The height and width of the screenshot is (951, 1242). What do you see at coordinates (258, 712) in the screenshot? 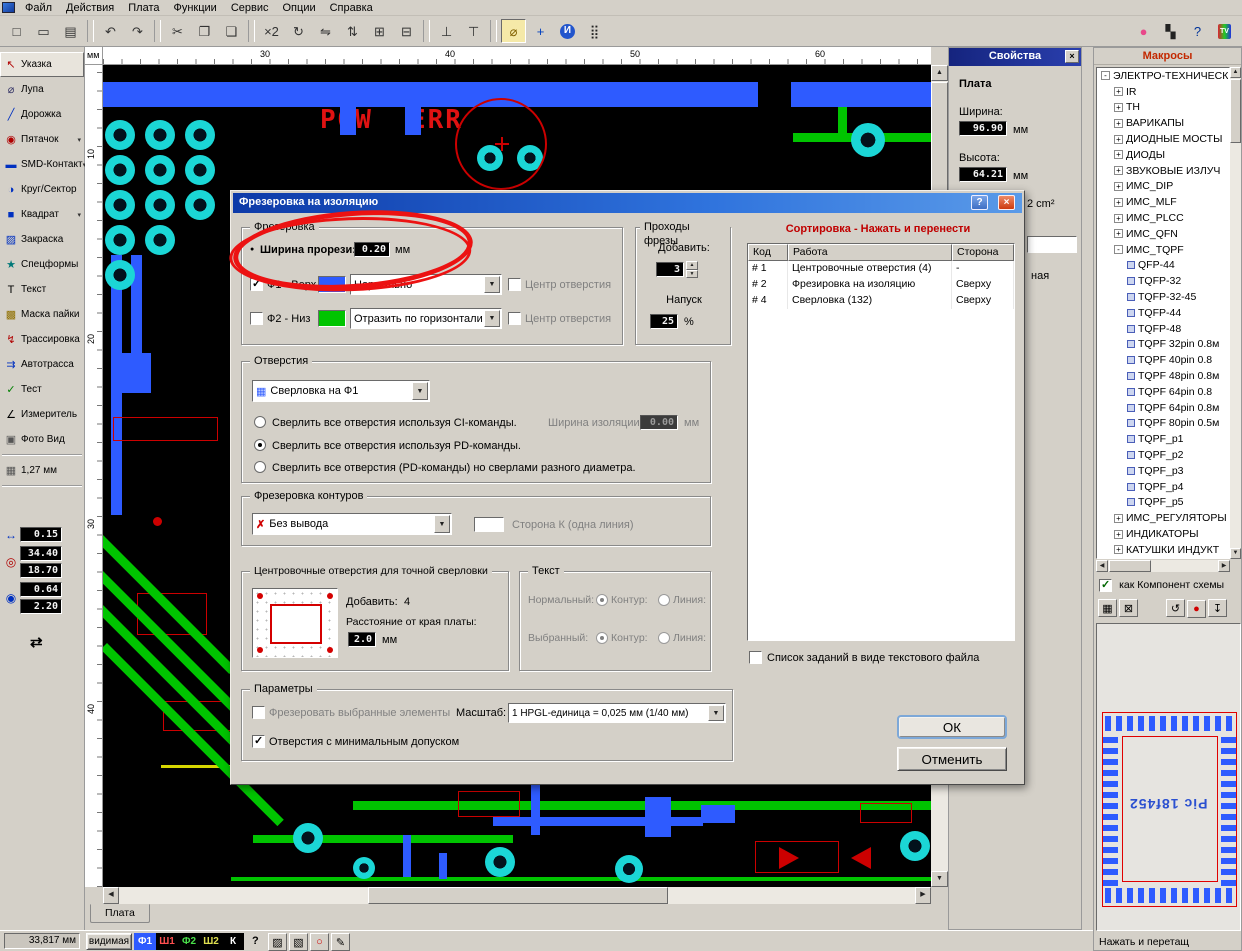
I see `mill-selected-checkbox` at bounding box center [258, 712].